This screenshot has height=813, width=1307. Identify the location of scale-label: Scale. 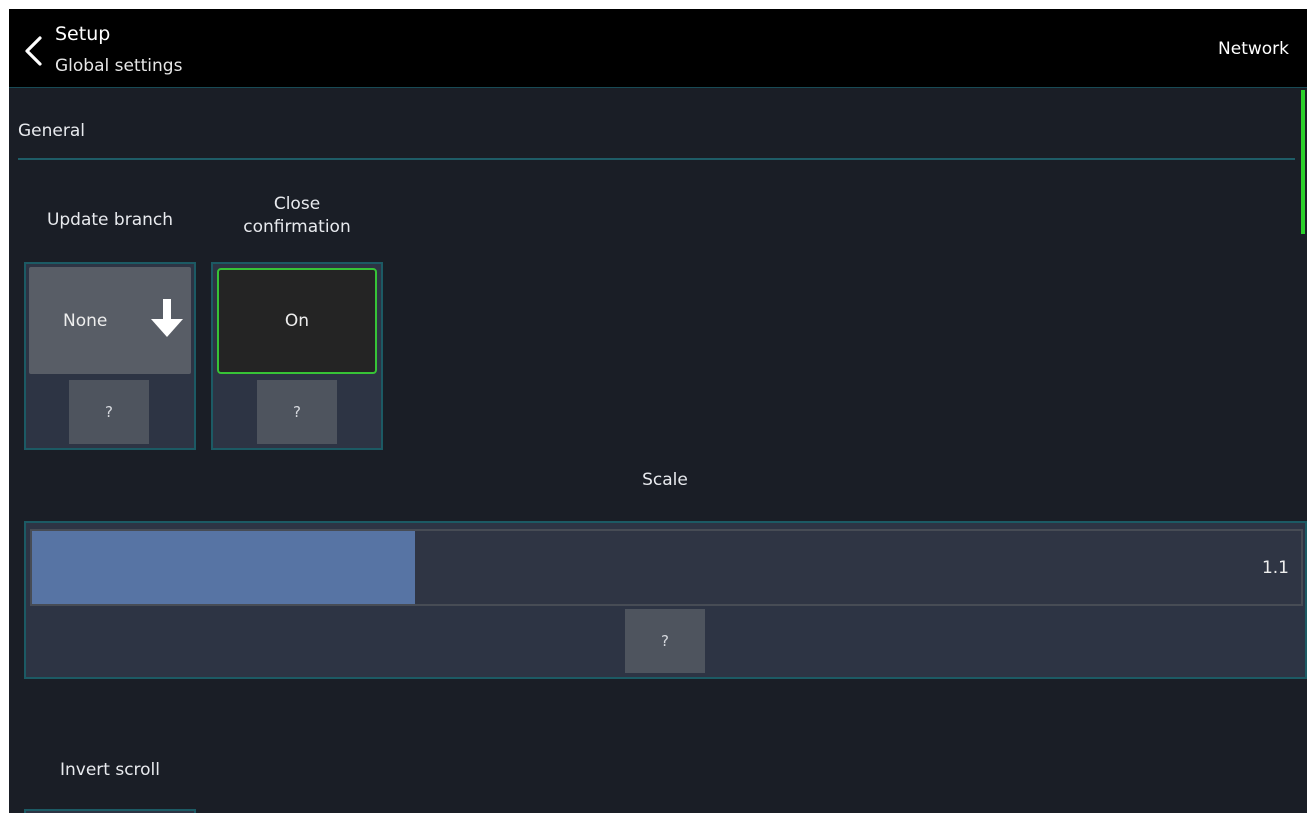
(665, 480).